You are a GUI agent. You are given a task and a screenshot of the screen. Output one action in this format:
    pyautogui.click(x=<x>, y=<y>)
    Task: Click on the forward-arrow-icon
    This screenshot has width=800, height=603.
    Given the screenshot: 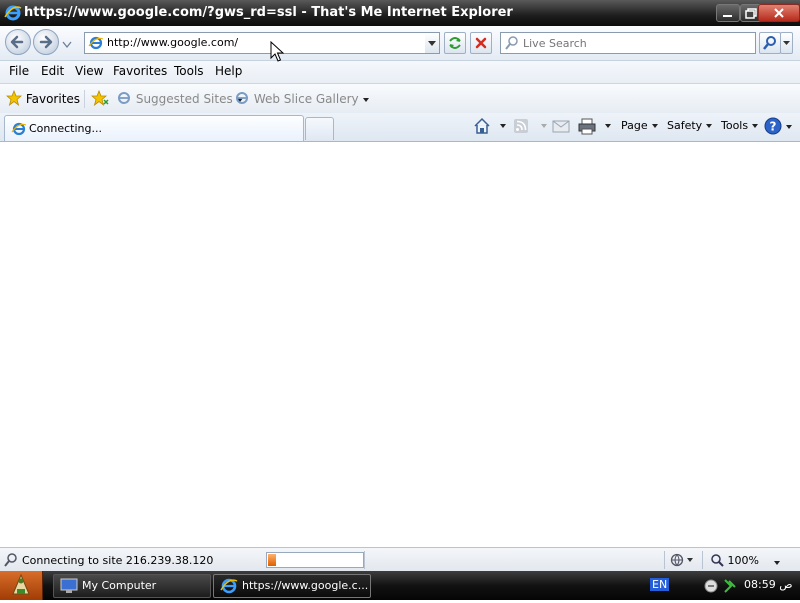 What is the action you would take?
    pyautogui.click(x=46, y=42)
    